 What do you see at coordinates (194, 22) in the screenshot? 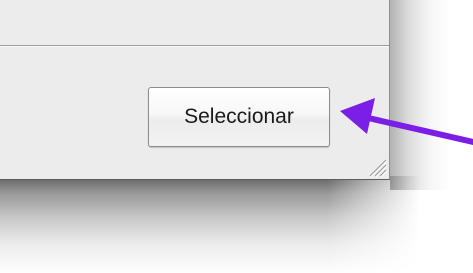
I see `dialog-content-area` at bounding box center [194, 22].